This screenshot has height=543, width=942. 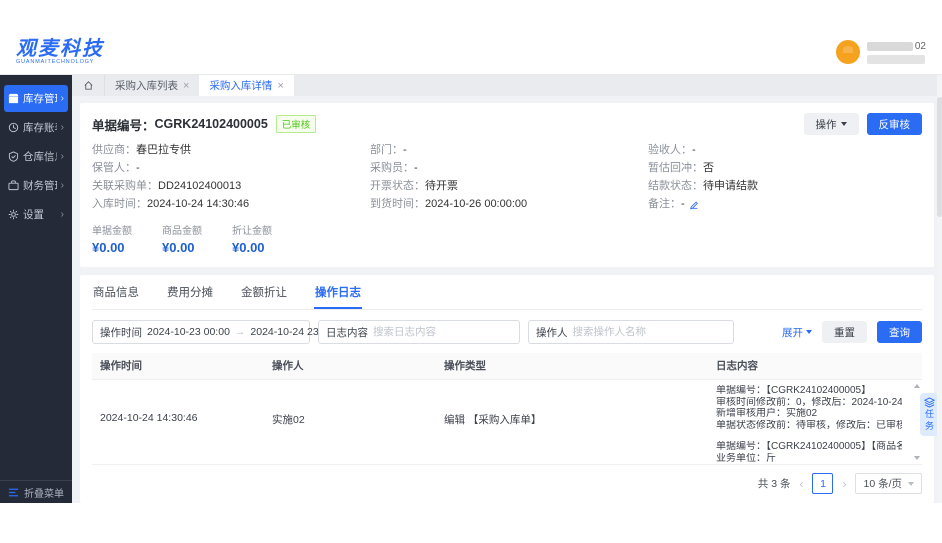 I want to click on log-content-input, so click(x=440, y=332).